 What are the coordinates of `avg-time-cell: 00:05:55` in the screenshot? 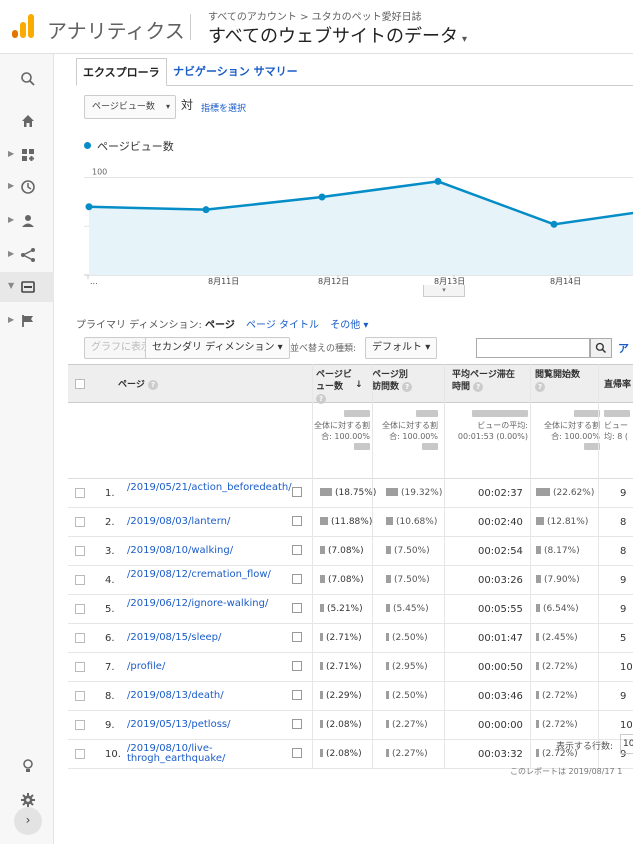 It's located at (500, 609).